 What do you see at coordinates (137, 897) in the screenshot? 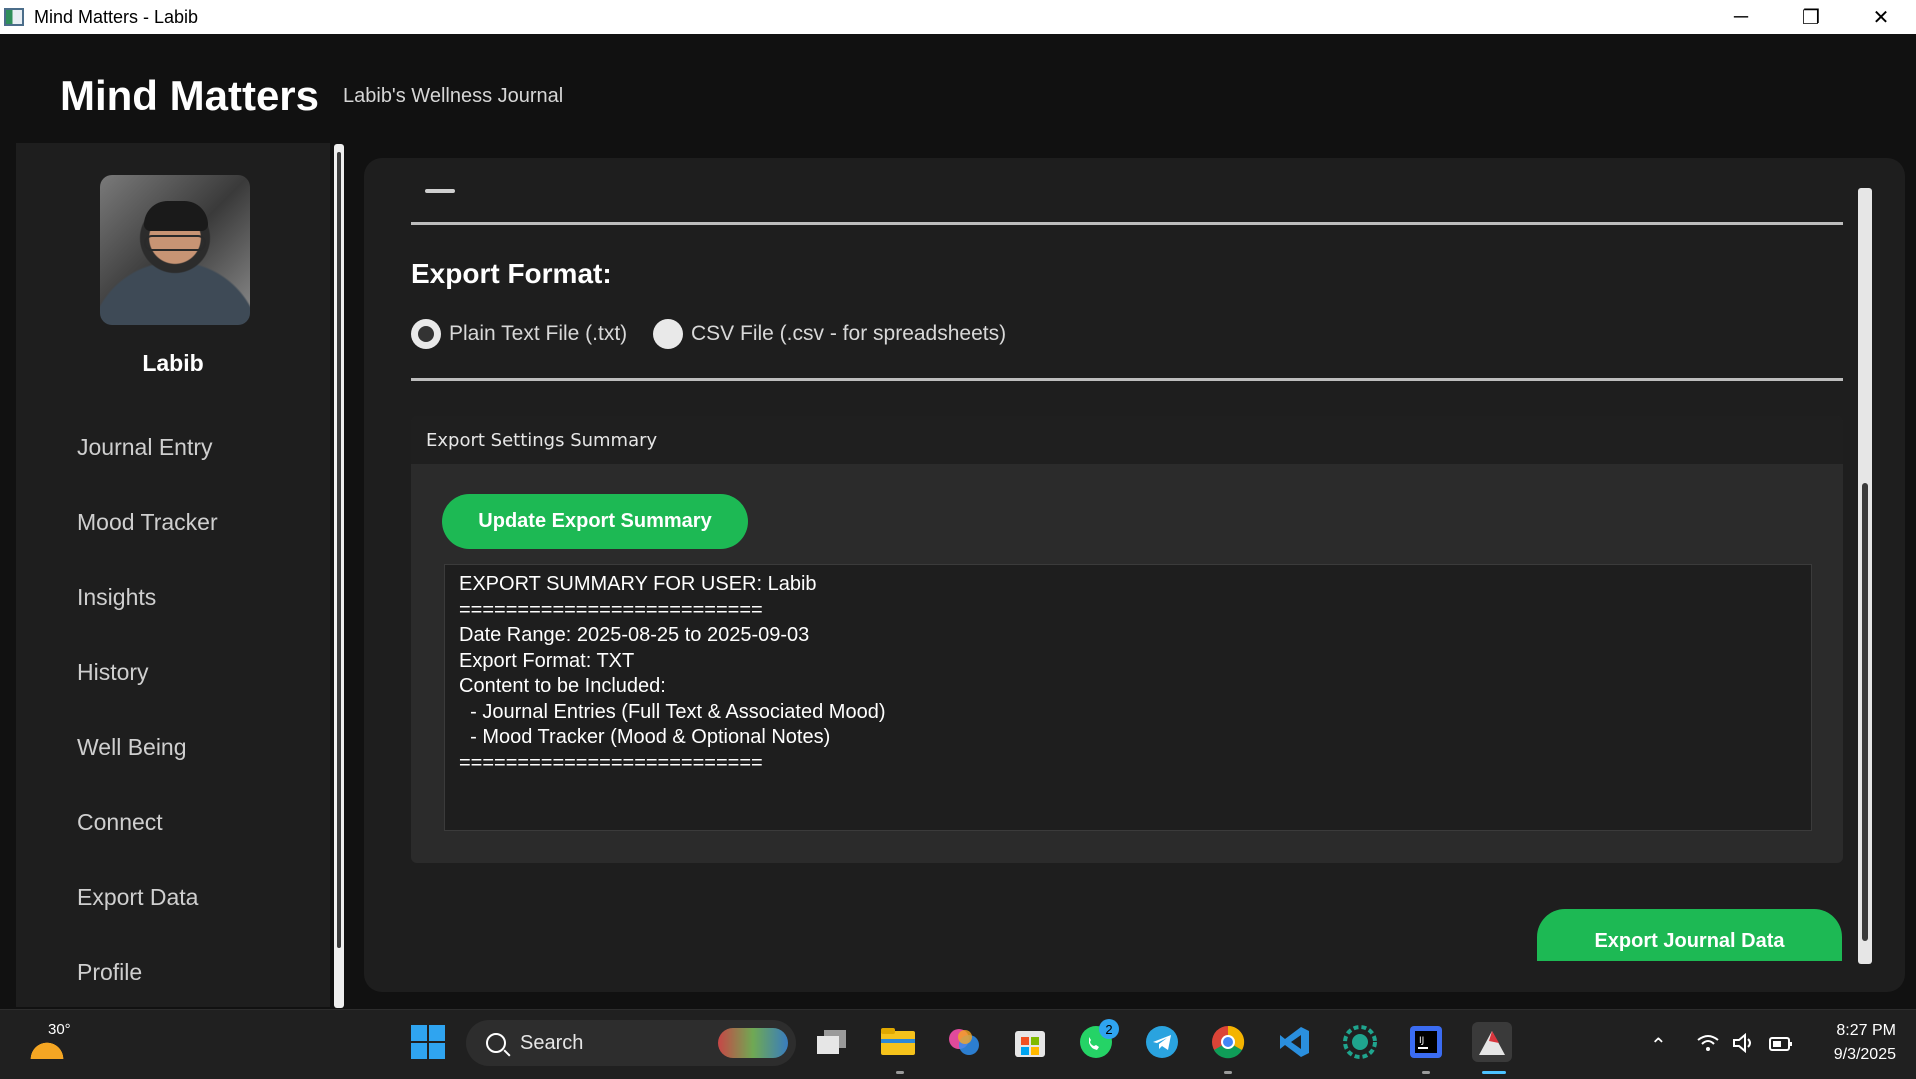
I see `sidebar-item-export-data: Export Data` at bounding box center [137, 897].